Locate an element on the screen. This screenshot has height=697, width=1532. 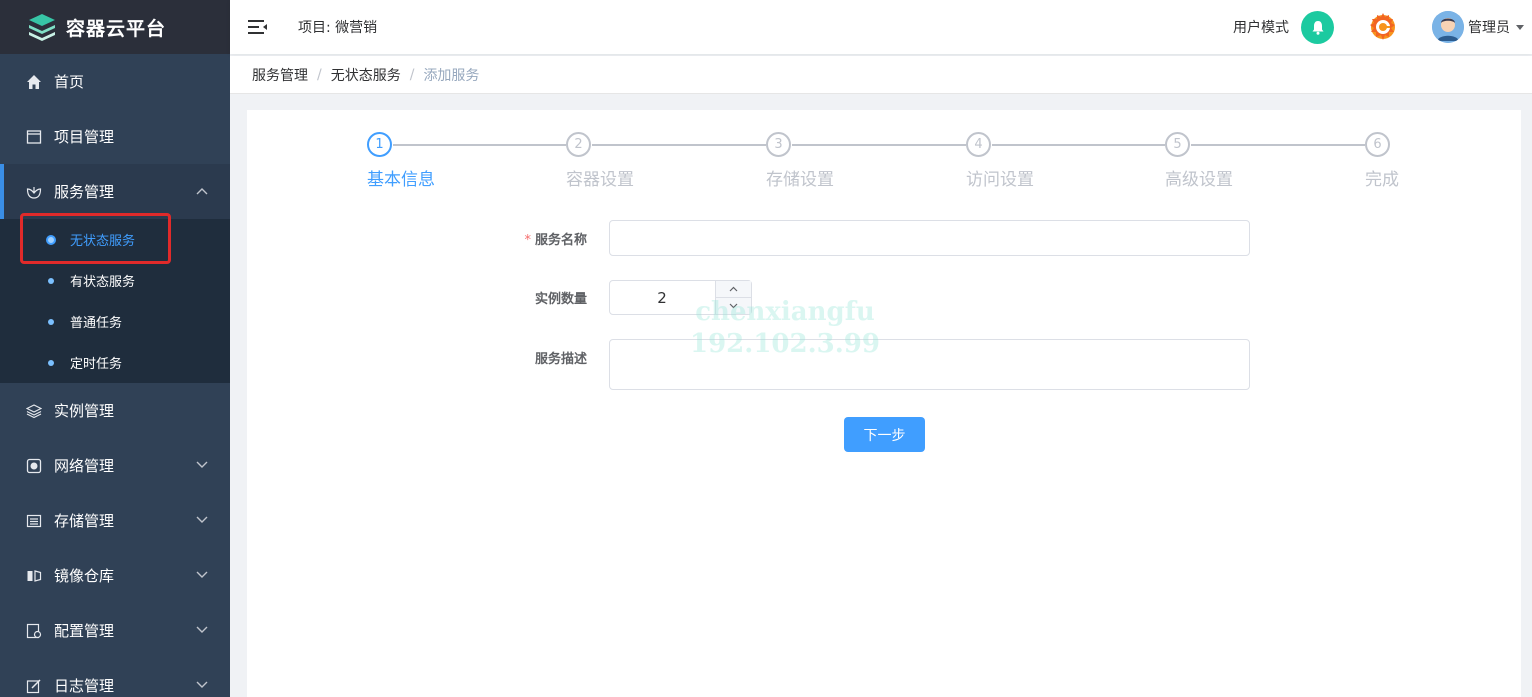
form-label: 实例数量 is located at coordinates (428, 293).